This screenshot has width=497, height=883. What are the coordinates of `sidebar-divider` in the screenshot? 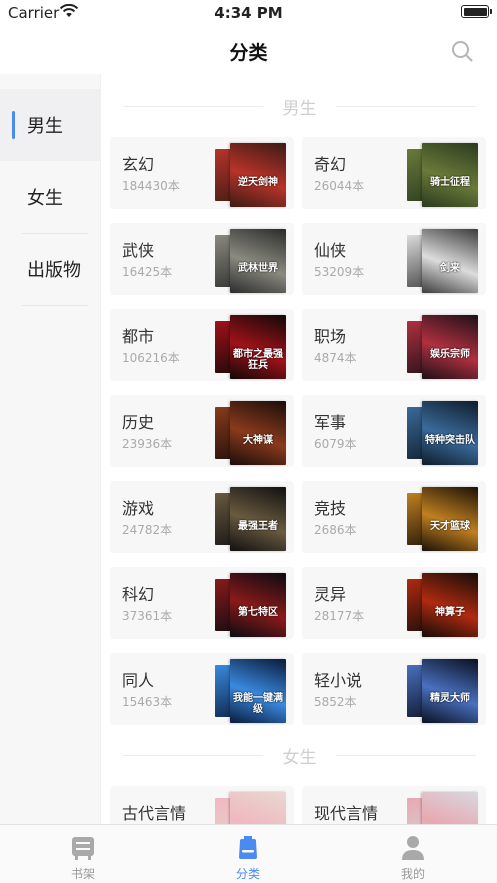 It's located at (55, 305).